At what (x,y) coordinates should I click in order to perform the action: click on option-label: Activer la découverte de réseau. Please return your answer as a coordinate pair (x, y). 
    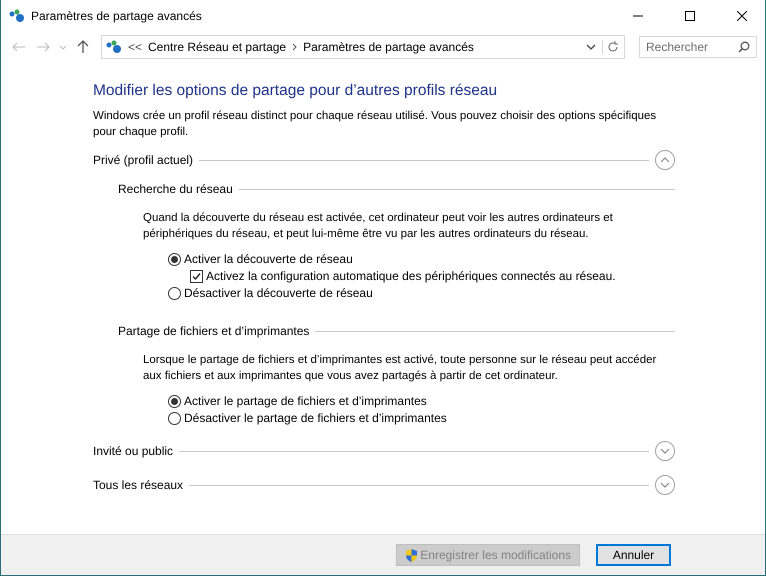
    Looking at the image, I should click on (268, 259).